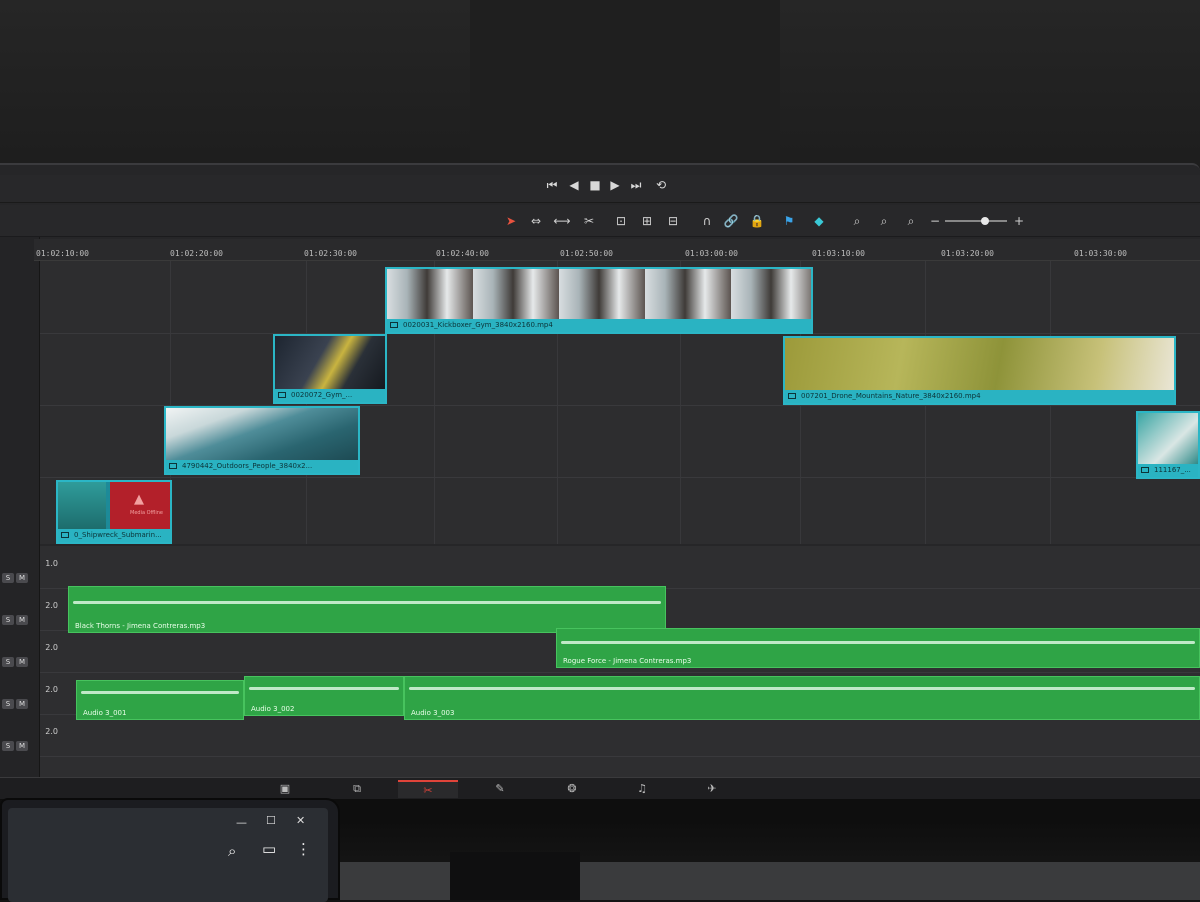  I want to click on loop-button: ⟲, so click(661, 185).